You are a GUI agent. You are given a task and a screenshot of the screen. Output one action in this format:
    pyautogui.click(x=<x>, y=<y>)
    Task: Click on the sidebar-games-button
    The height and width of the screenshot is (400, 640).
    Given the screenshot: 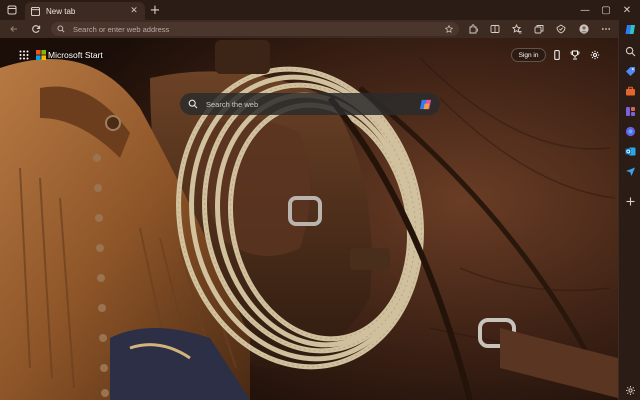 What is the action you would take?
    pyautogui.click(x=630, y=111)
    